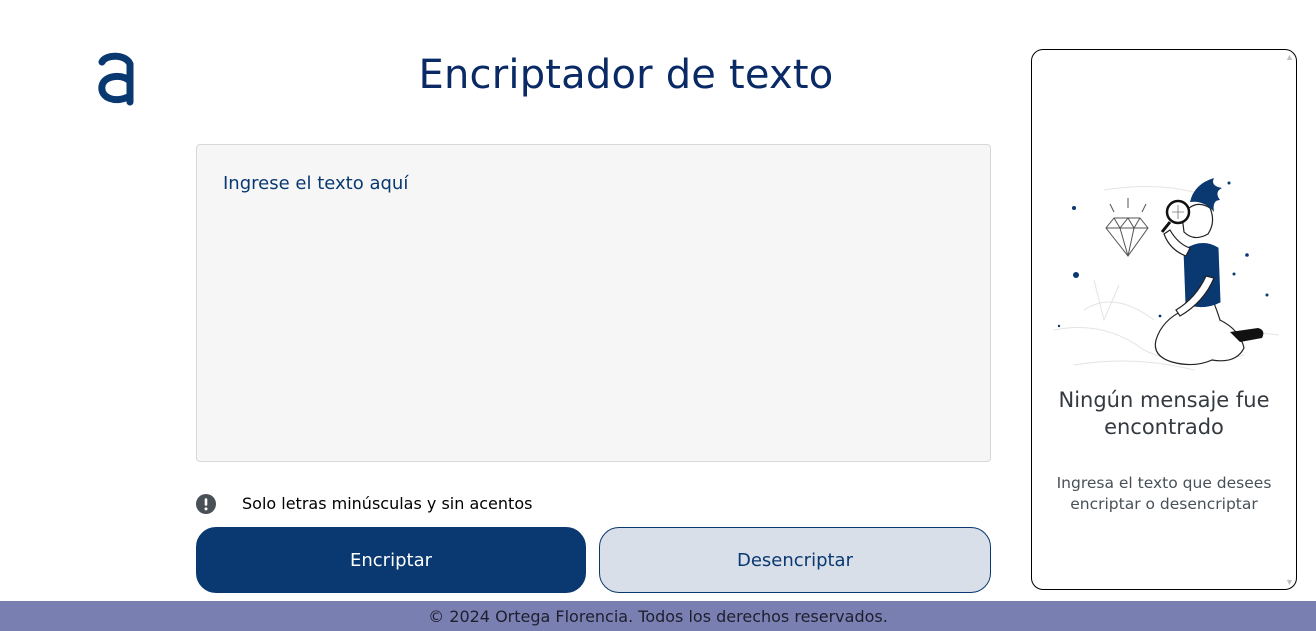 This screenshot has height=631, width=1316. What do you see at coordinates (1166, 274) in the screenshot?
I see `person-with-magnifier-illustration` at bounding box center [1166, 274].